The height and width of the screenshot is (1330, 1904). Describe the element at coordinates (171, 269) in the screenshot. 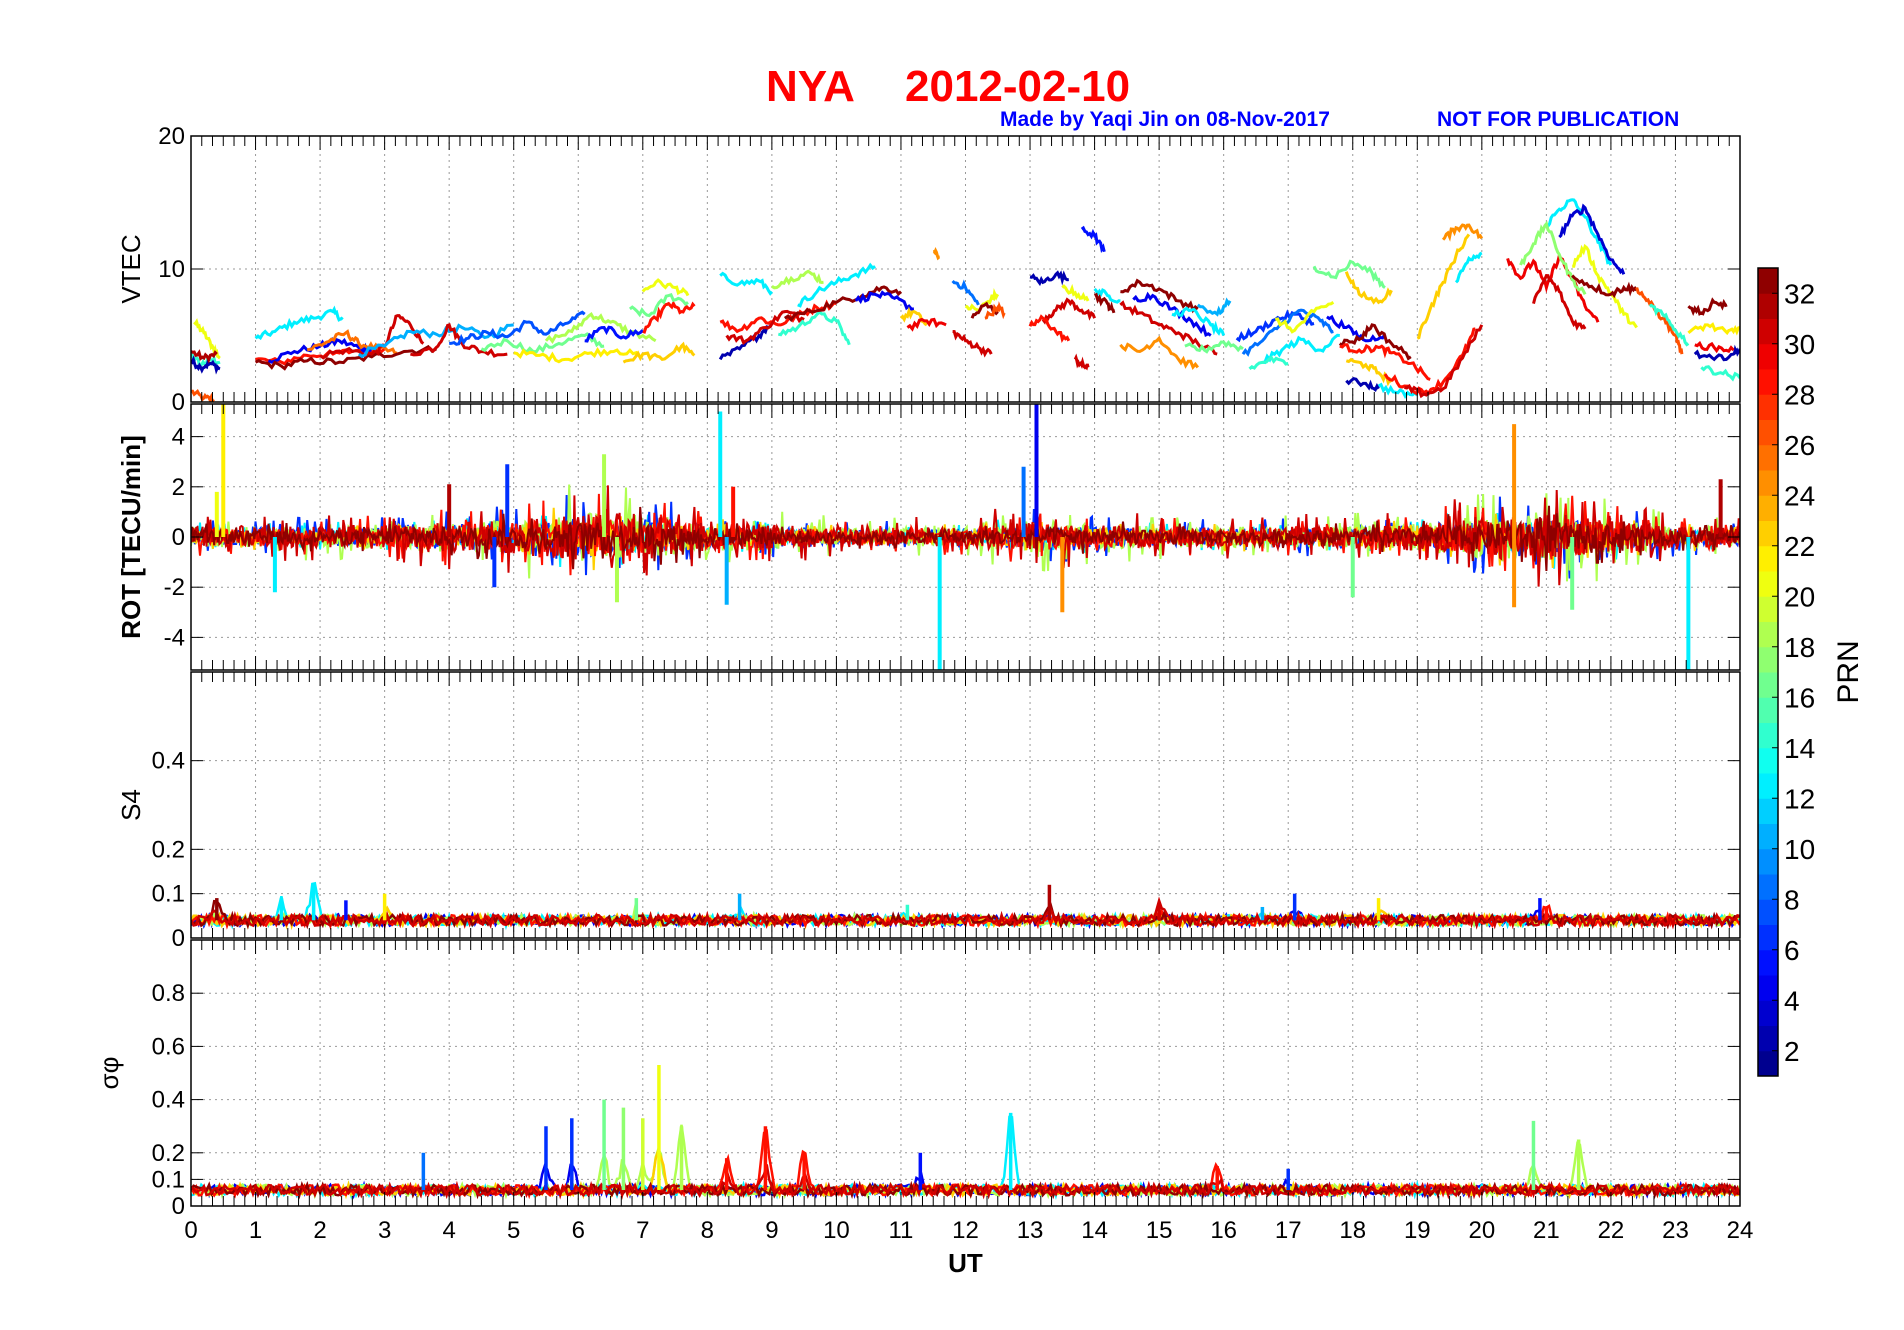

I see `y-tick-label: 10` at that location.